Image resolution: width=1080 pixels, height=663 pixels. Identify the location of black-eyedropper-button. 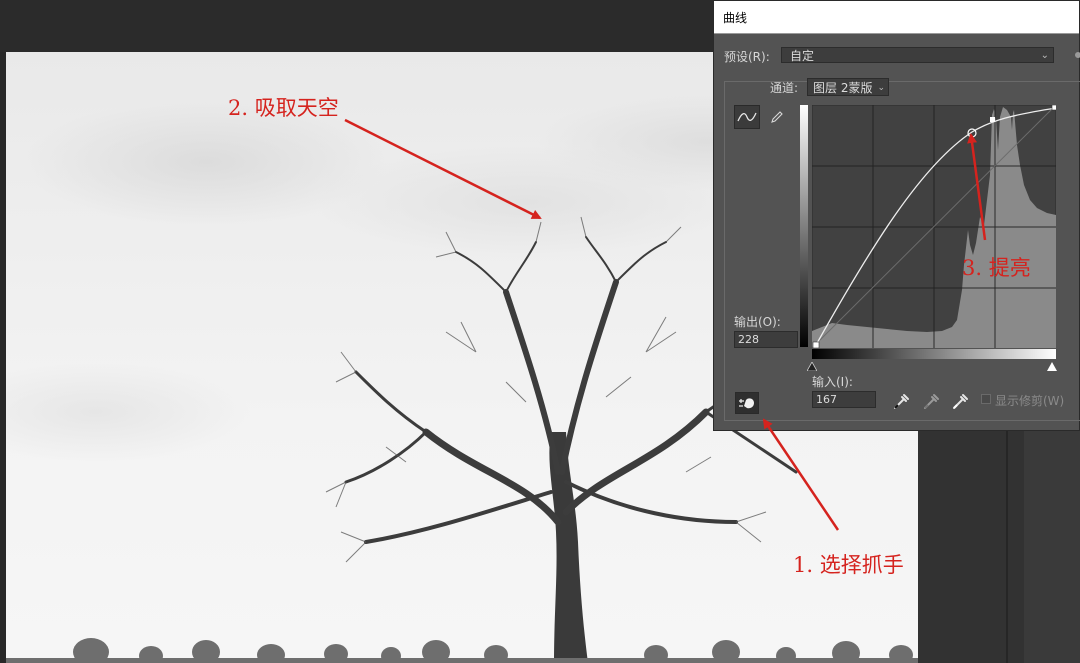
(901, 401).